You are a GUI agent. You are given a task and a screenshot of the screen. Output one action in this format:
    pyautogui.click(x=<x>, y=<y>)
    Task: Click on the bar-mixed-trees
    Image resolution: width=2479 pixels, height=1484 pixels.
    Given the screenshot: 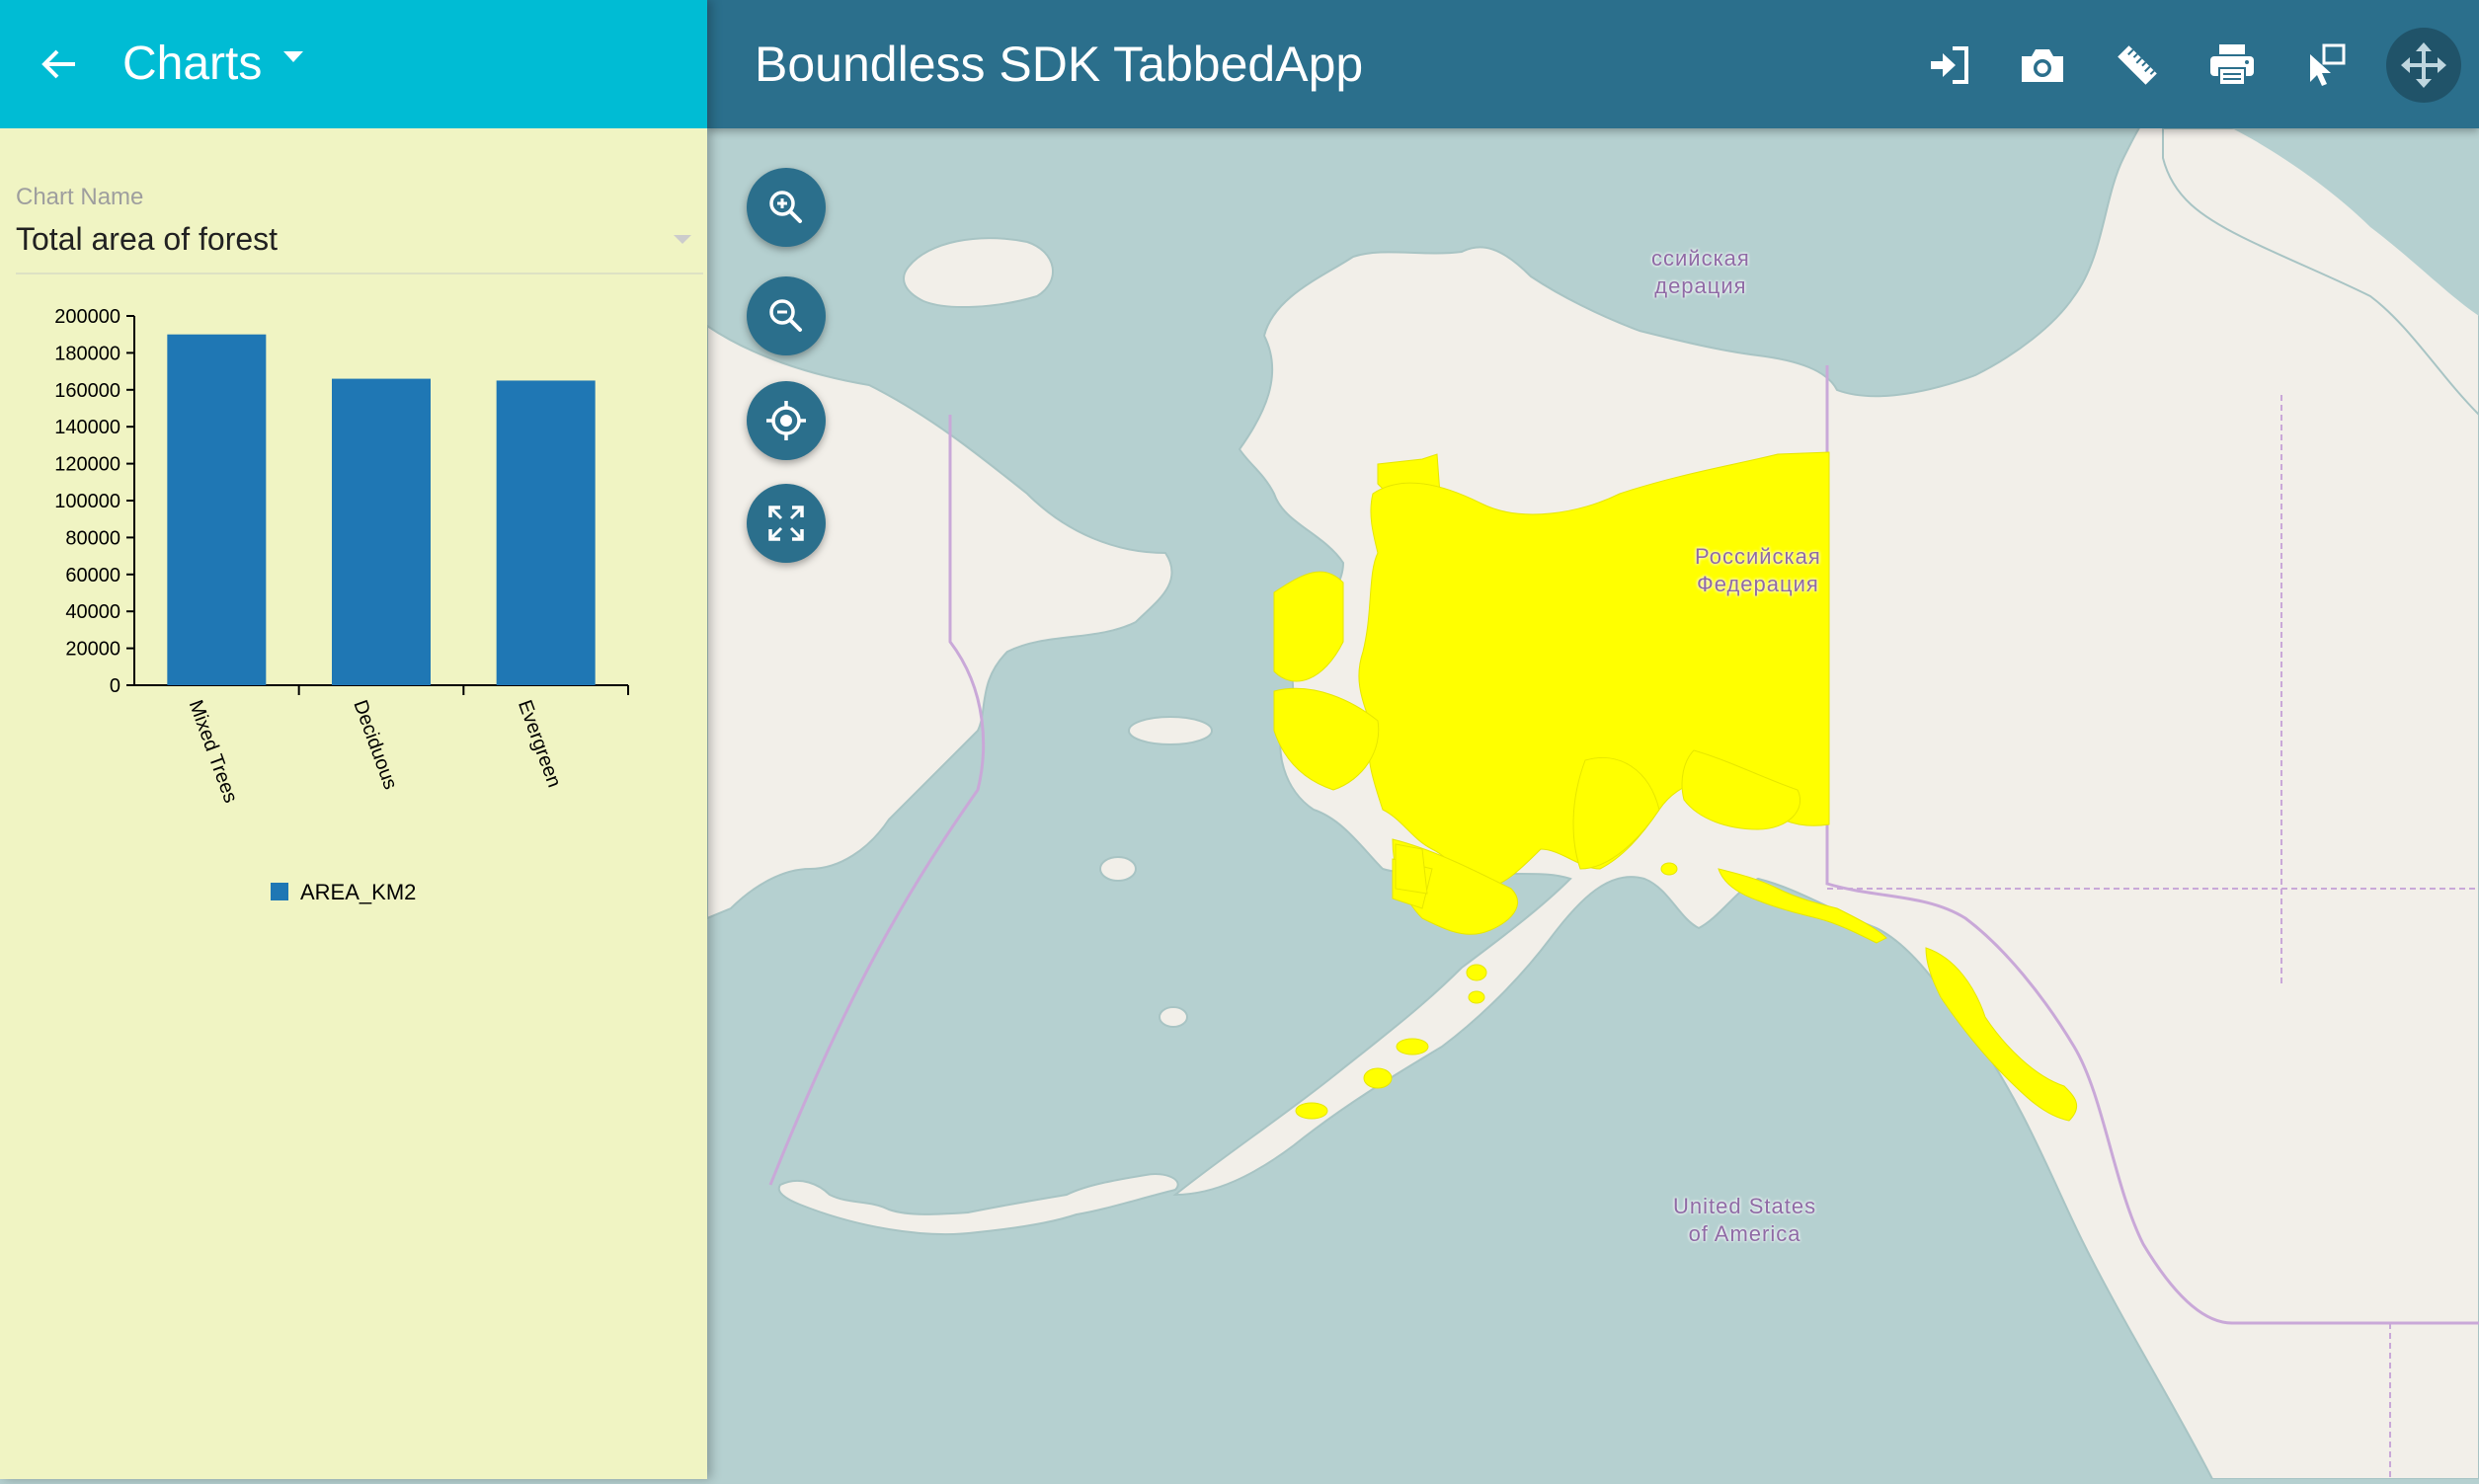 What is the action you would take?
    pyautogui.click(x=217, y=510)
    